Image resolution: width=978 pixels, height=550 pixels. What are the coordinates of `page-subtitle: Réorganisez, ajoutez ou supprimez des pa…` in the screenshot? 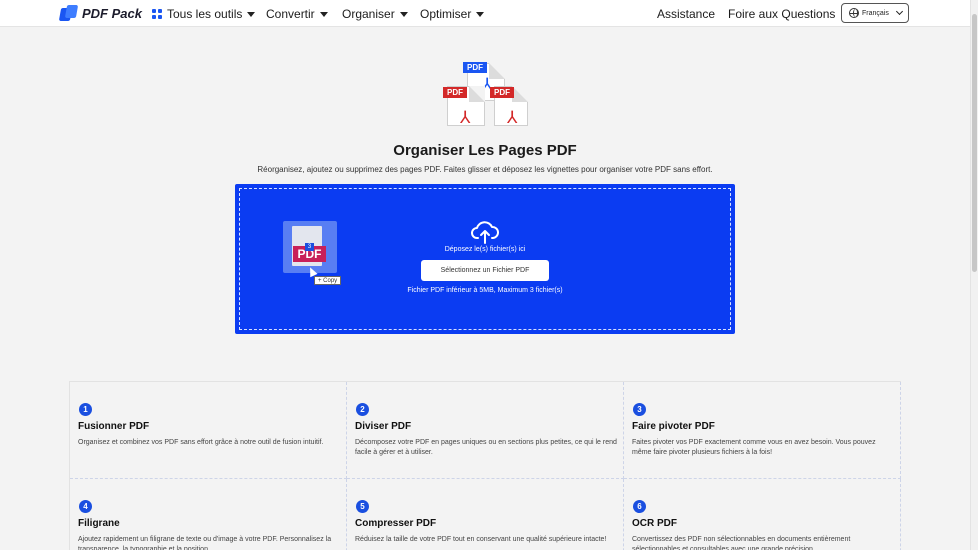 It's located at (485, 169).